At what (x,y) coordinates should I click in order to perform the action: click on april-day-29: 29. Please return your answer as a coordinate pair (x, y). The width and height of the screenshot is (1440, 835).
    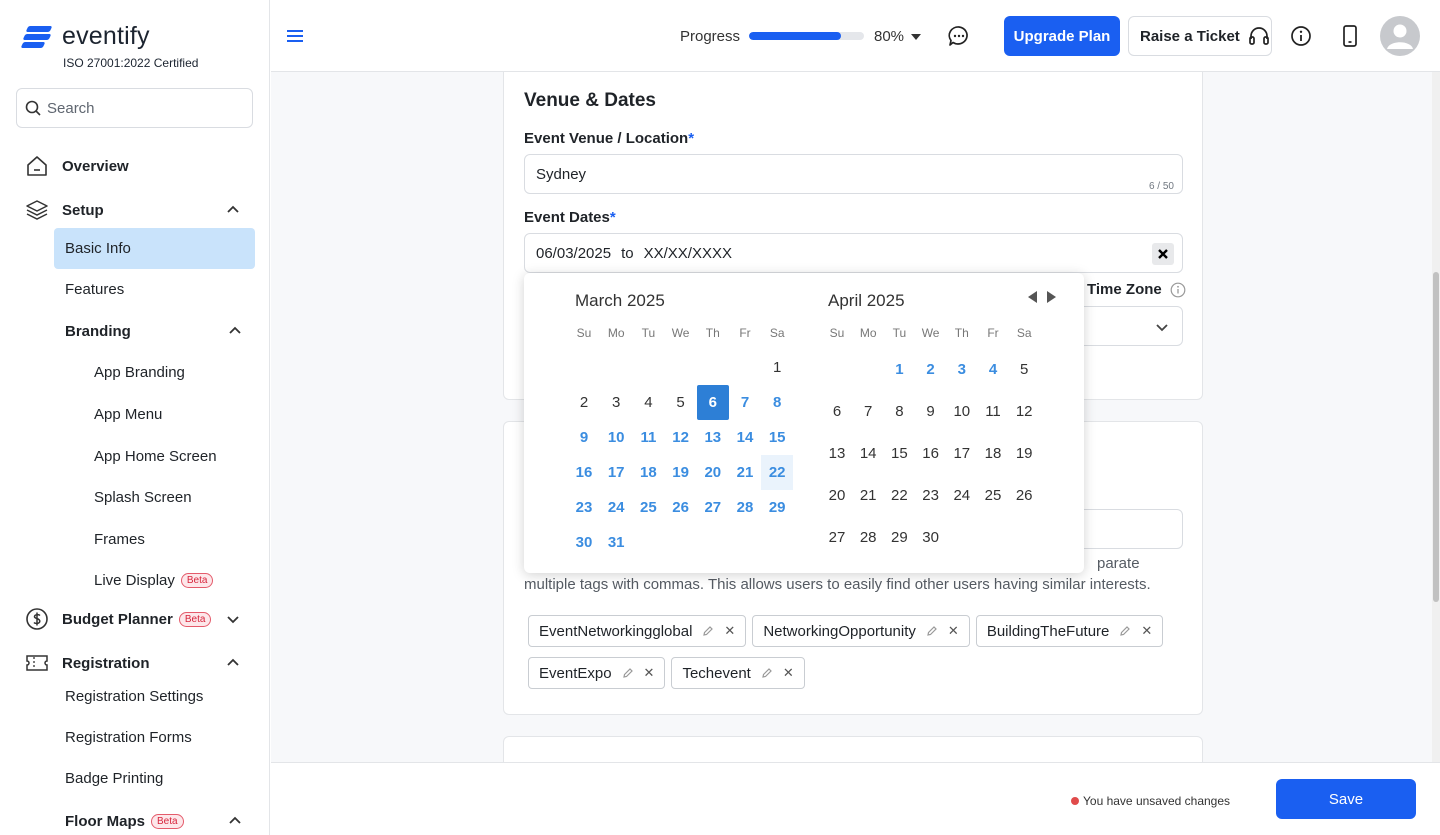
    Looking at the image, I should click on (899, 537).